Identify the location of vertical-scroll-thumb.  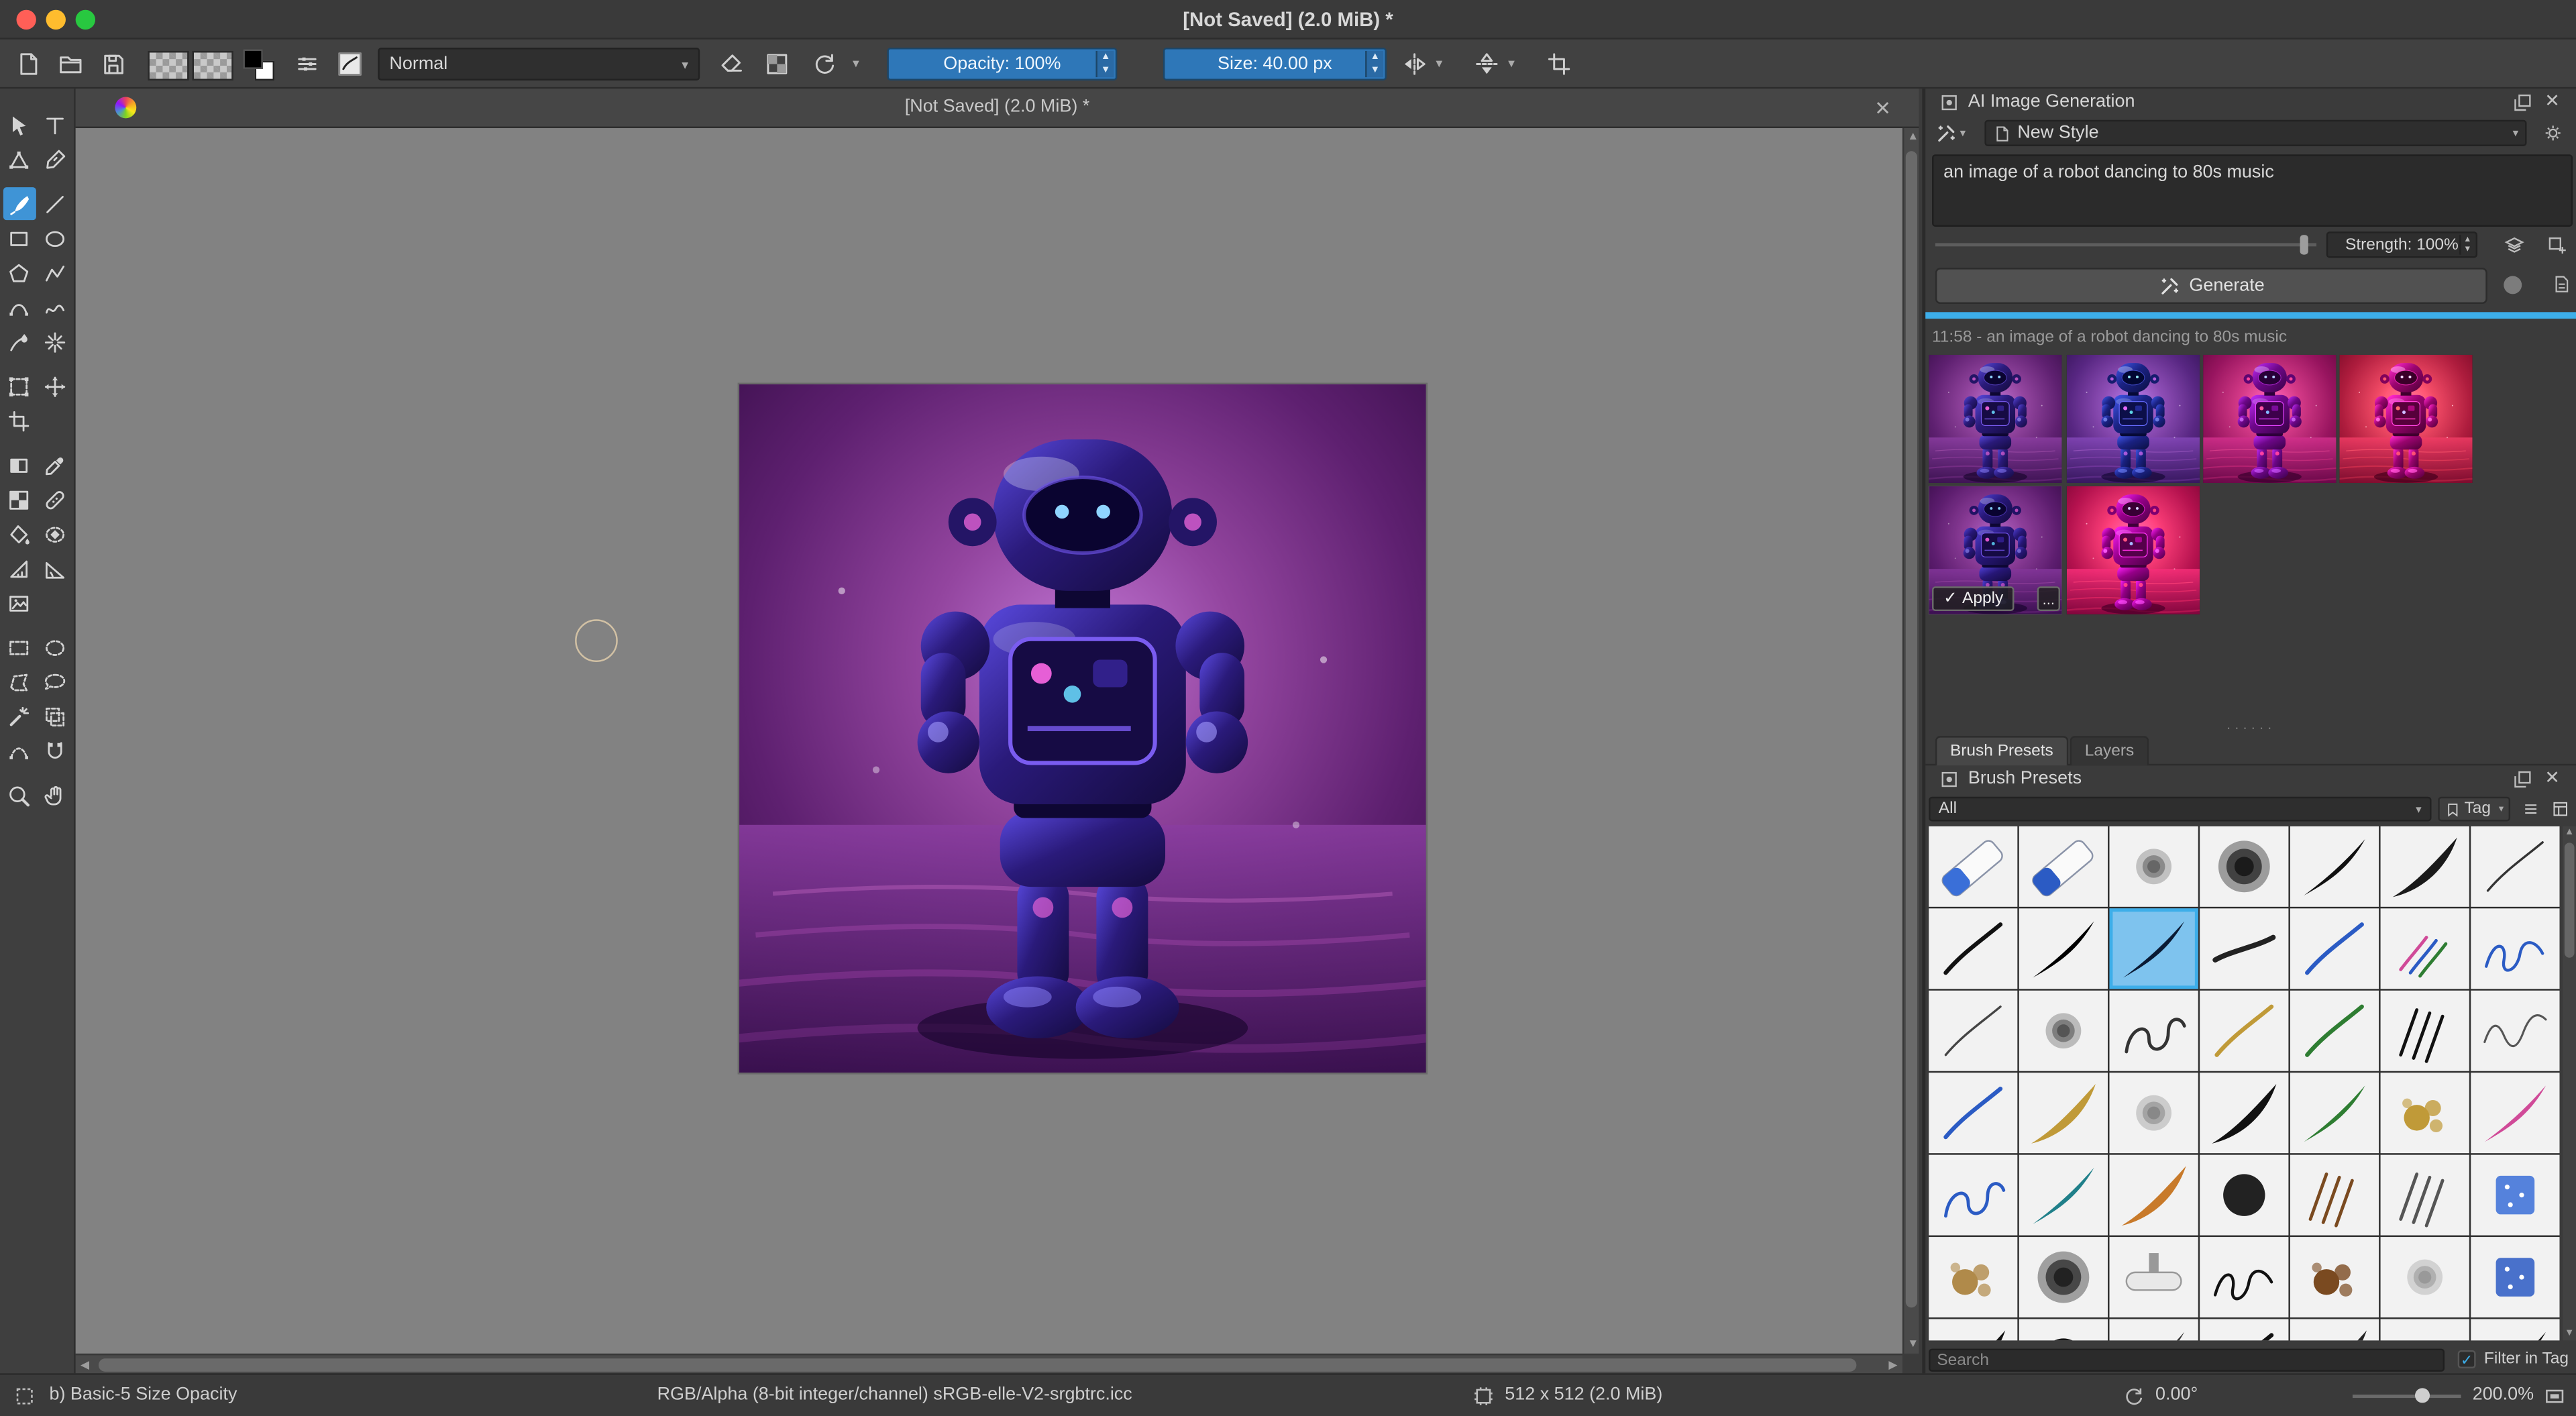
(1911, 729).